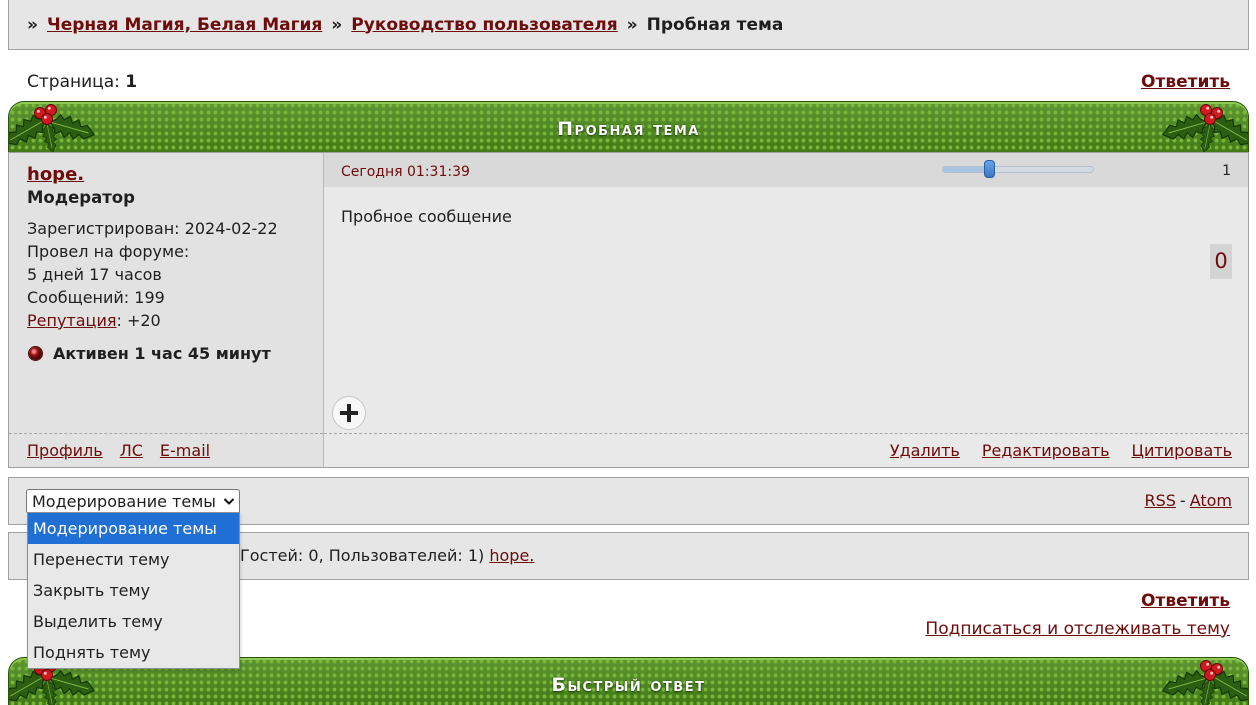 This screenshot has width=1256, height=705. What do you see at coordinates (1221, 261) in the screenshot?
I see `post-rating: 0` at bounding box center [1221, 261].